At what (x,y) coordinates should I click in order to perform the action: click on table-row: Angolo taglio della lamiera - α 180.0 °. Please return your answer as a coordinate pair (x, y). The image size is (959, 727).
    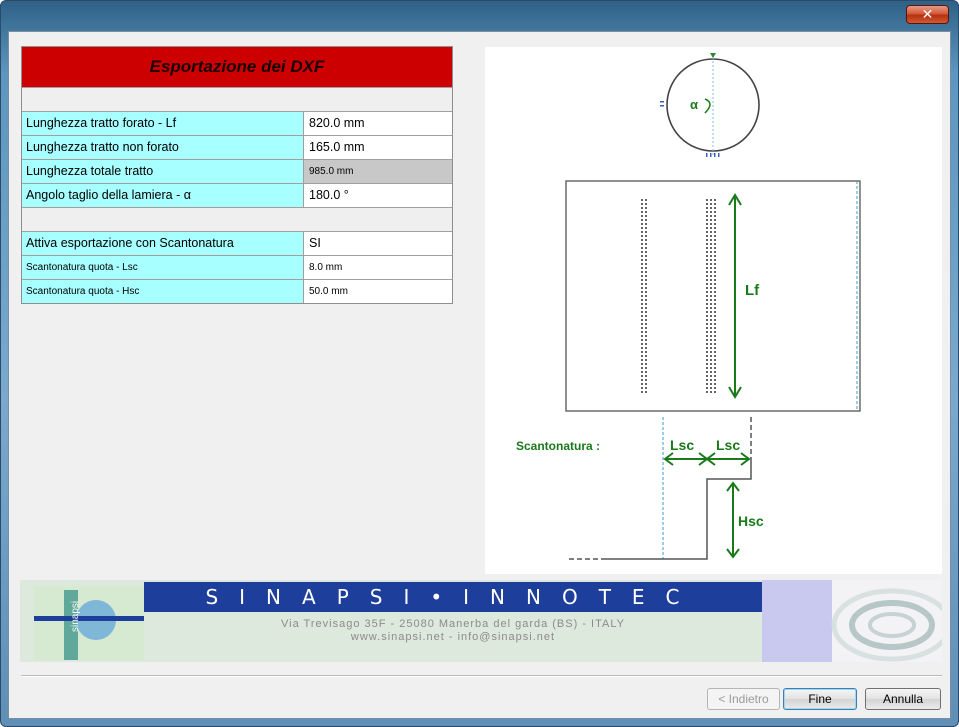
    Looking at the image, I should click on (237, 195).